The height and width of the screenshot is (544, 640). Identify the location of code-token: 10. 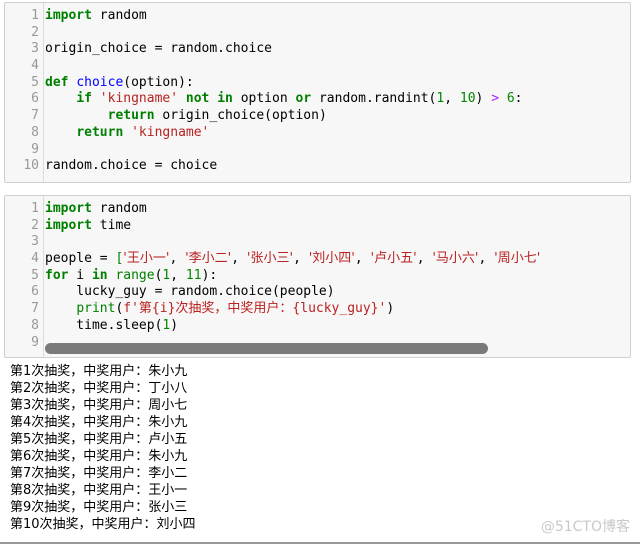
(467, 99).